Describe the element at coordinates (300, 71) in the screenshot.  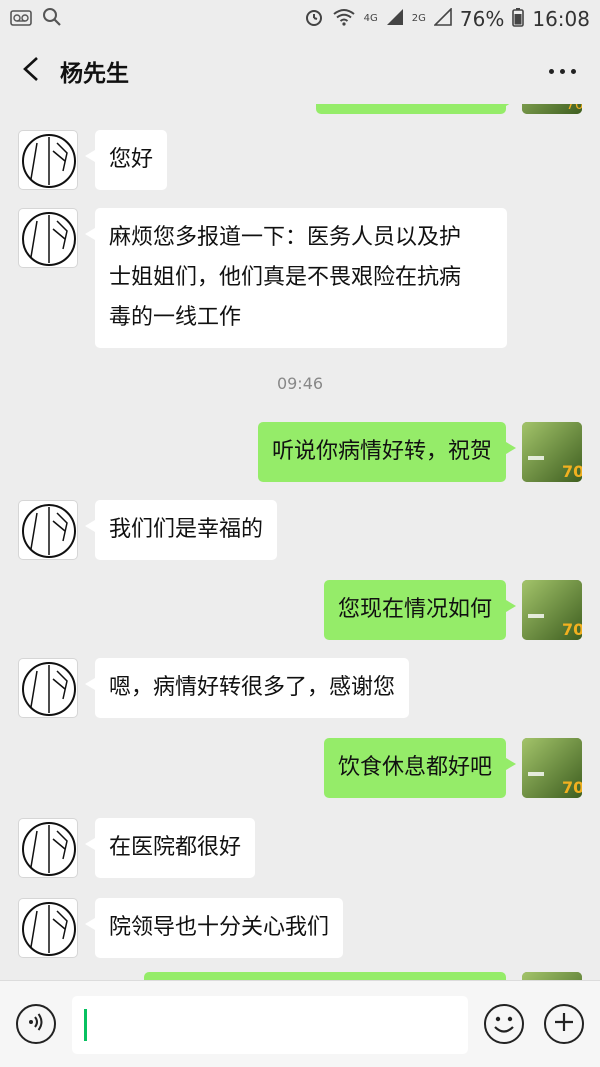
I see `chat-header: 杨先生` at that location.